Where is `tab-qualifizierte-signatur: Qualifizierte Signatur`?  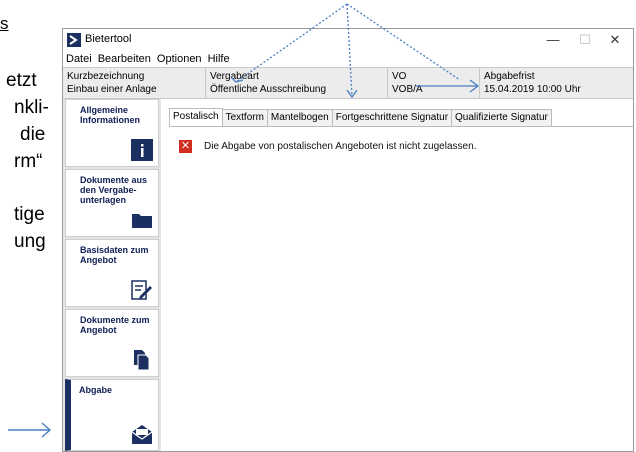
tab-qualifizierte-signatur: Qualifizierte Signatur is located at coordinates (501, 117).